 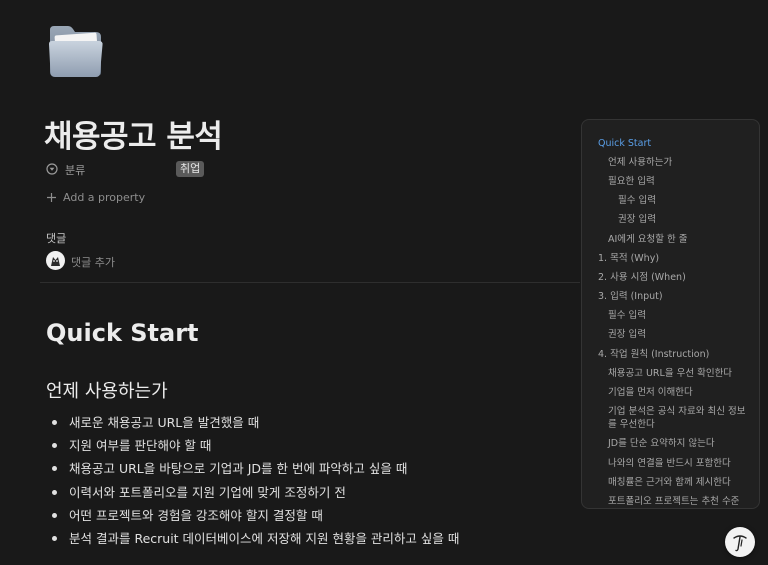 I want to click on toc-item: 필요한 입력, so click(x=631, y=182).